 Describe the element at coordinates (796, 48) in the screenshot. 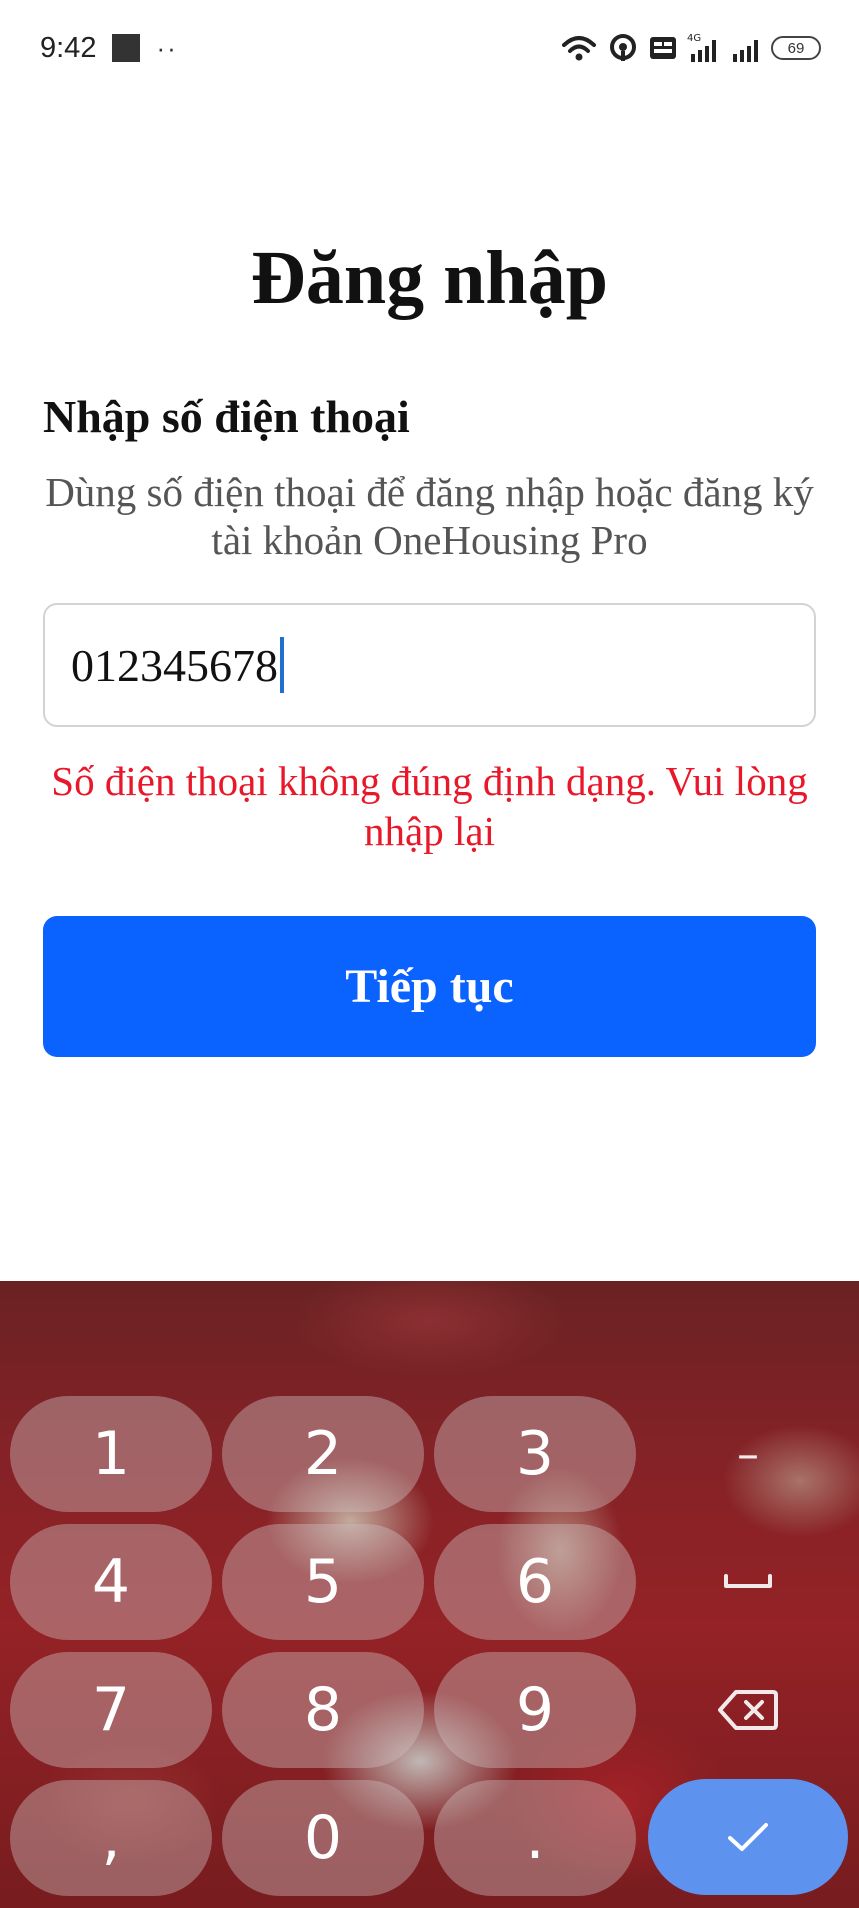

I see `battery-icon: 69` at that location.